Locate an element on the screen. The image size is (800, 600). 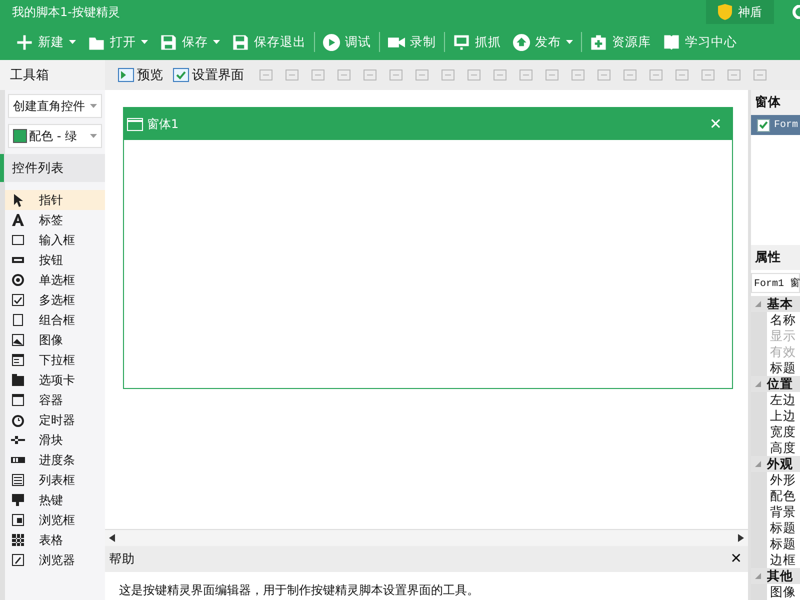
property-group: 其他 is located at coordinates (775, 576).